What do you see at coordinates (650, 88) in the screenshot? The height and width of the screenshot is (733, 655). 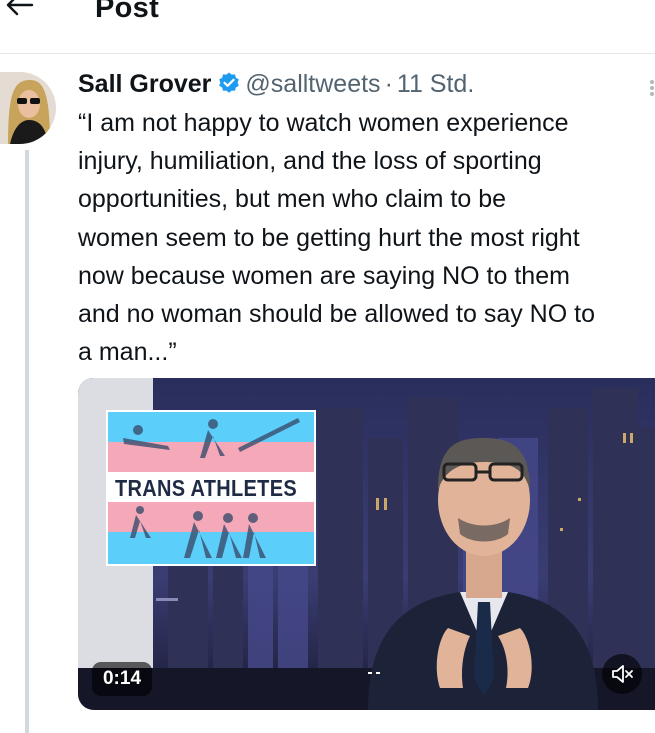 I see `more-options-icon` at bounding box center [650, 88].